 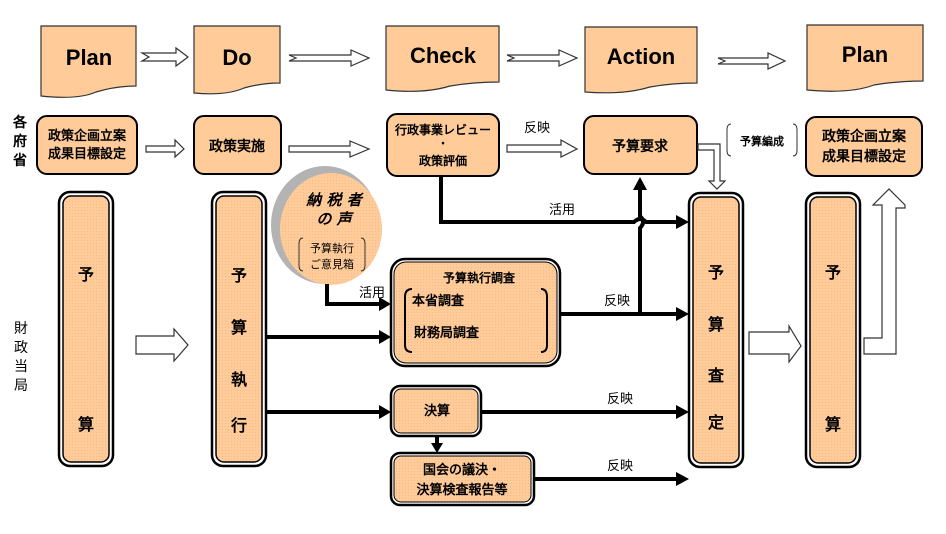 I want to click on row-label-char: 省, so click(x=19, y=160).